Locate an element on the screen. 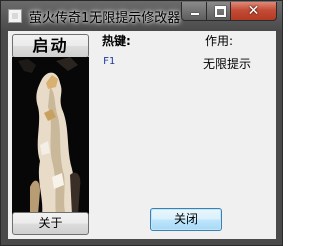 This screenshot has width=320, height=246. window-title: 萤火传奇1无限提示修改器 is located at coordinates (105, 18).